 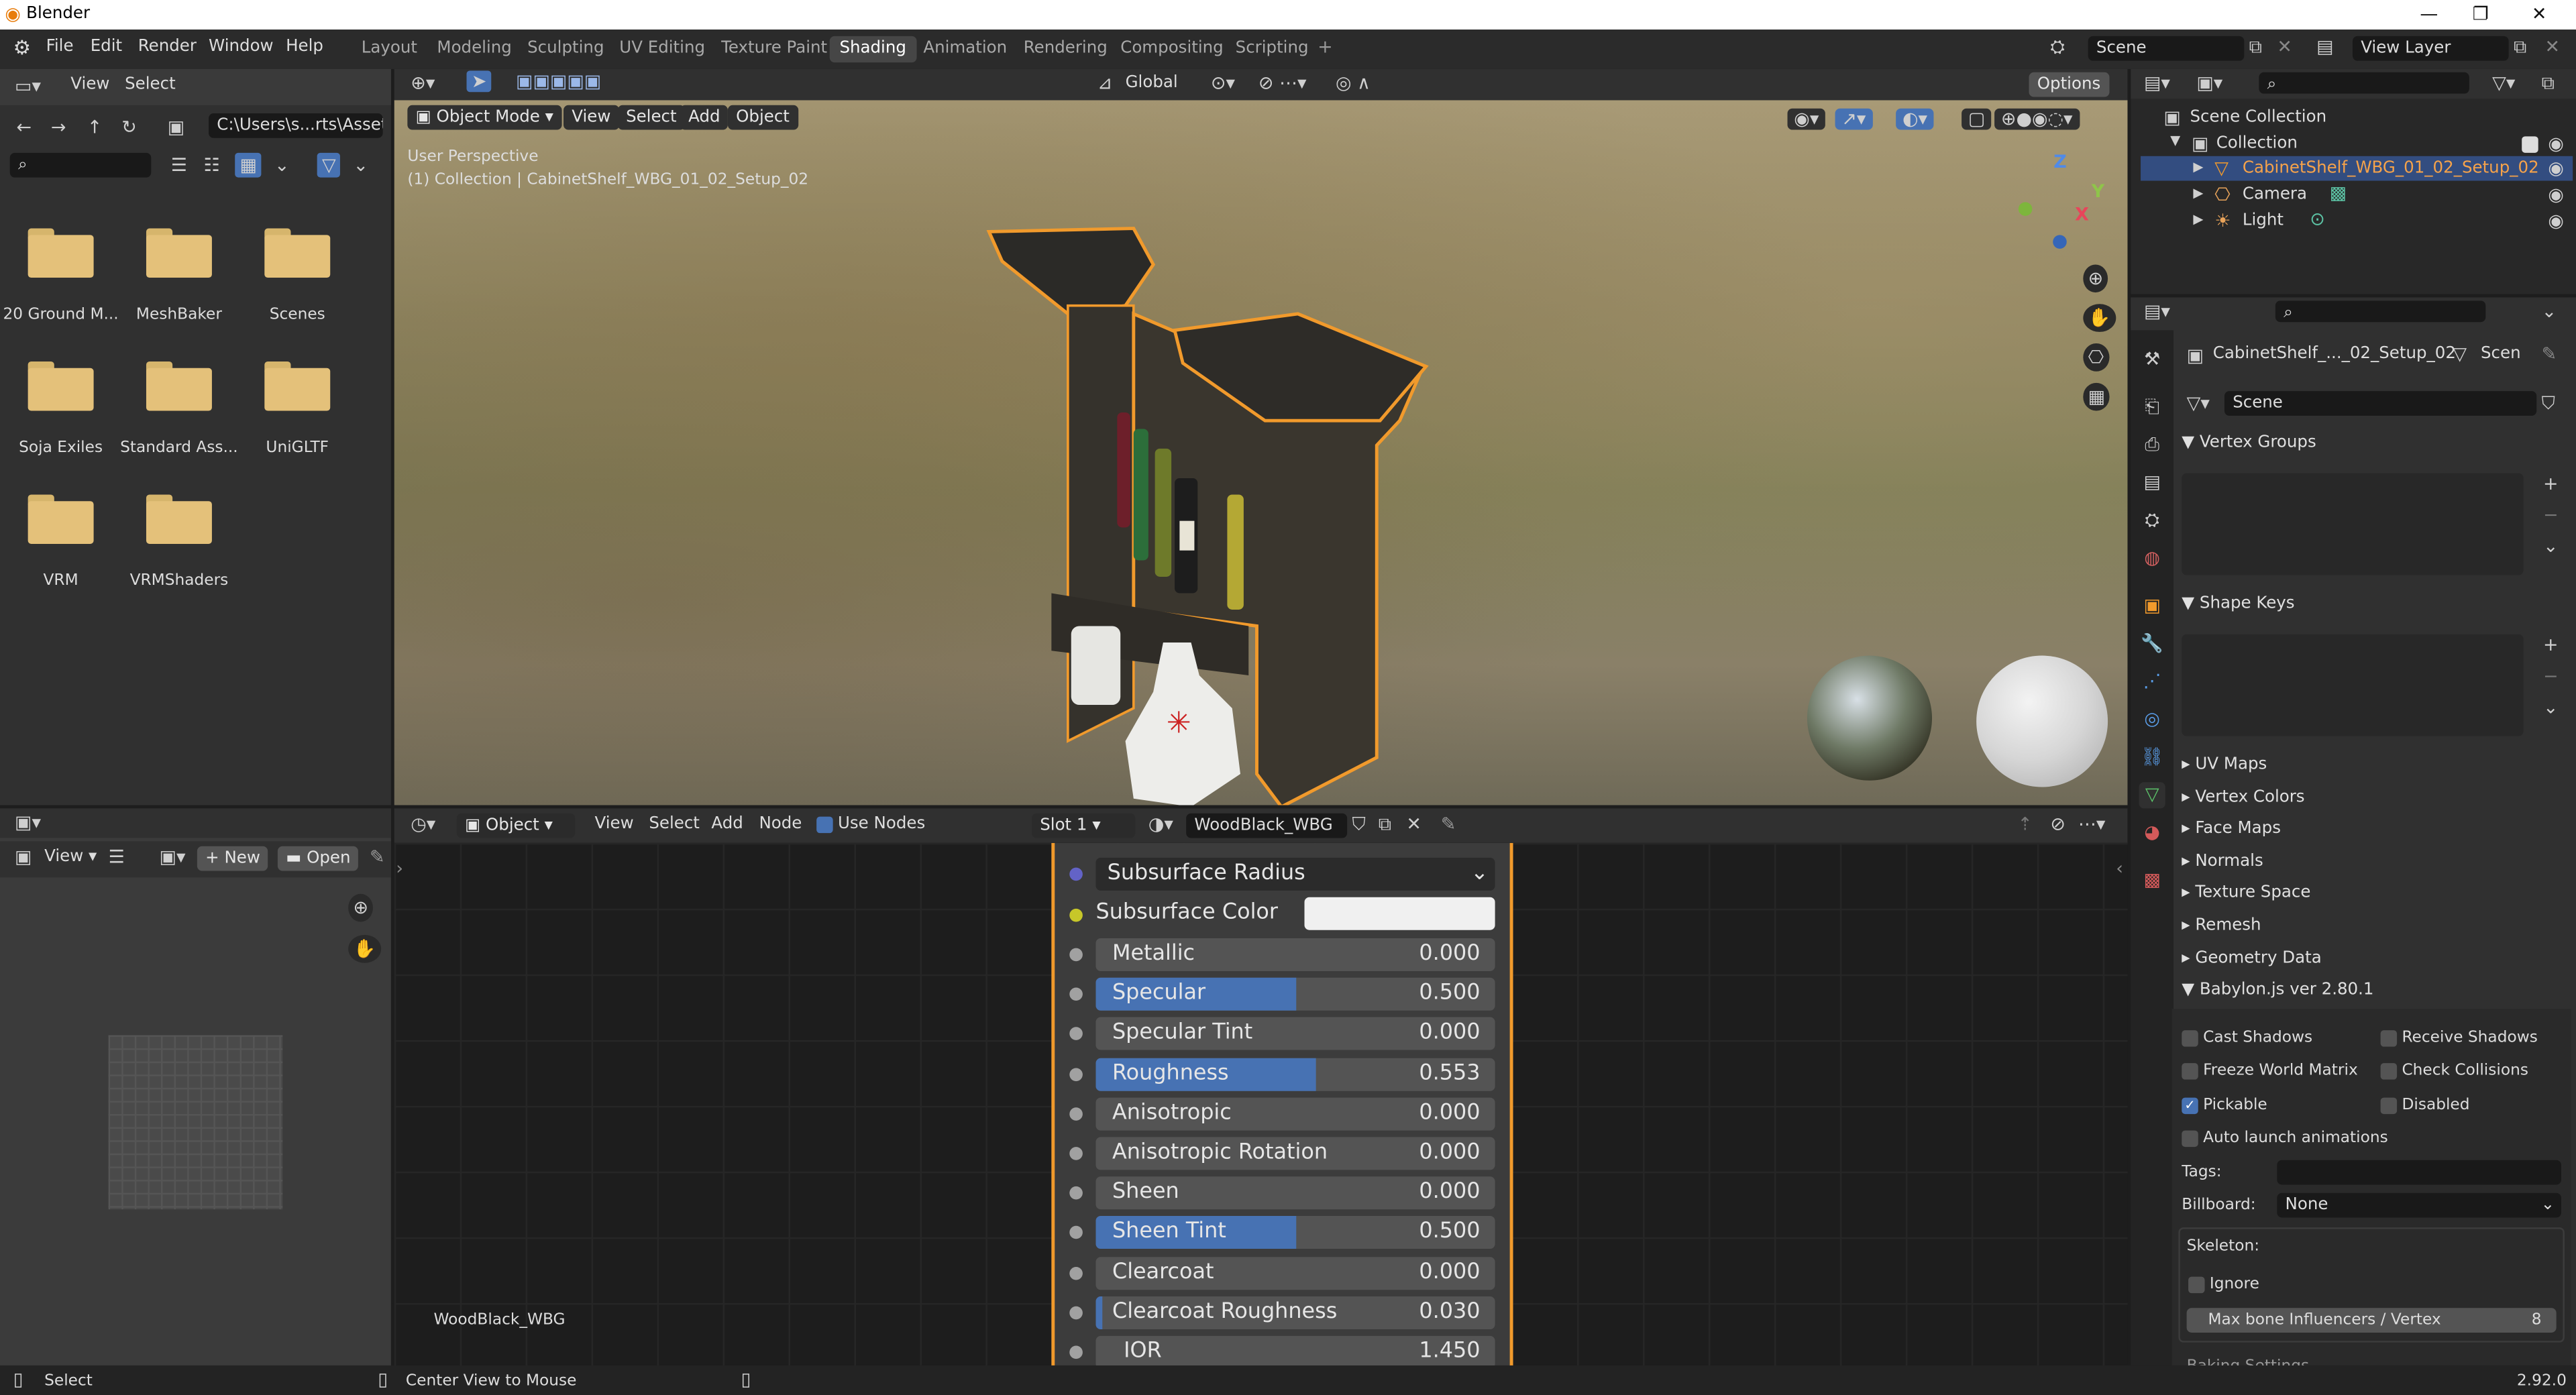 What do you see at coordinates (2551, 484) in the screenshot?
I see `add-icon: +` at bounding box center [2551, 484].